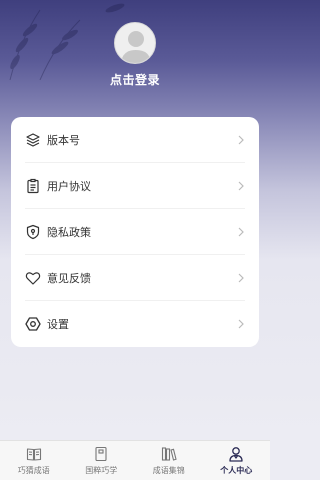 The width and height of the screenshot is (320, 480). I want to click on bottom-tab-bar: 巧猜成语 国粹巧学 成语集锦 个人中心, so click(135, 460).